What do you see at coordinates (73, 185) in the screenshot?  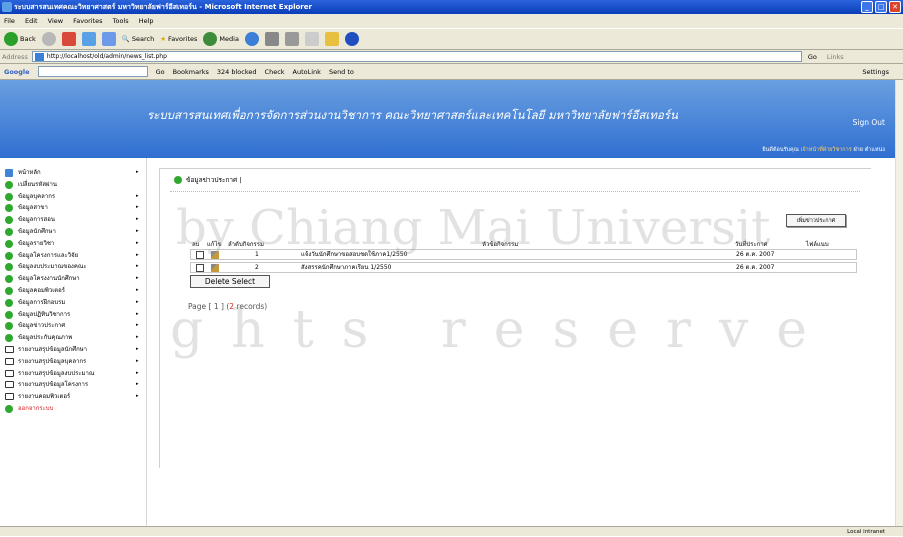 I see `sidebar-item: เปลี่ยนรหัสผ่าน` at bounding box center [73, 185].